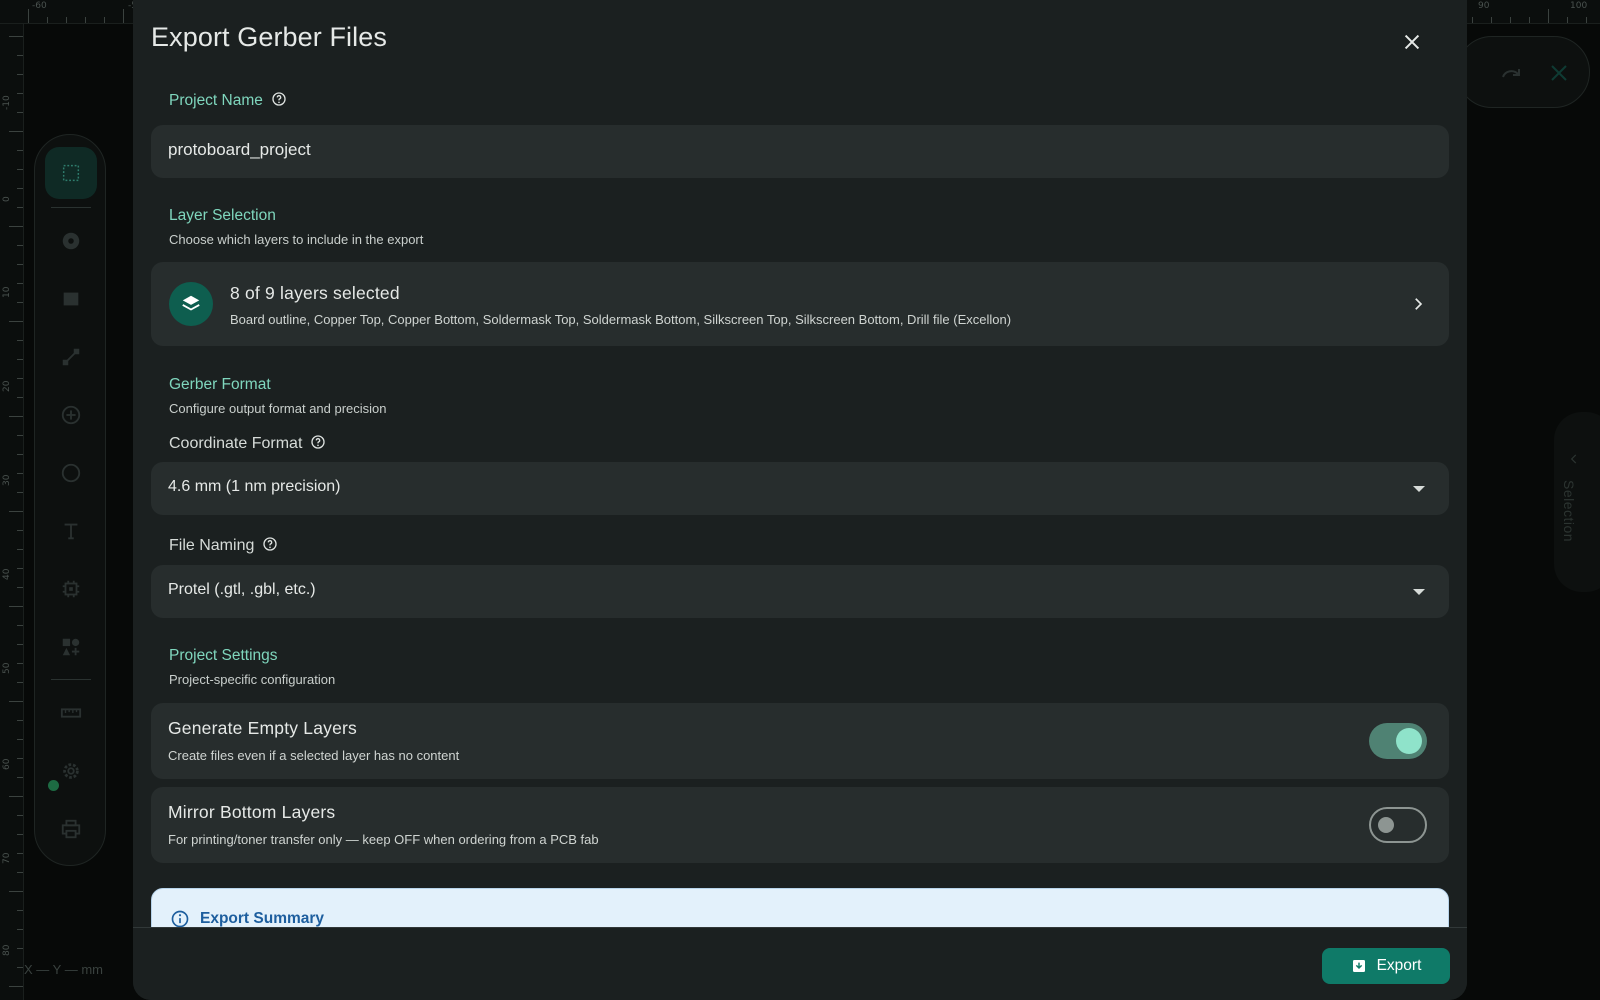 The image size is (1600, 1000). What do you see at coordinates (71, 299) in the screenshot?
I see `rect-tool` at bounding box center [71, 299].